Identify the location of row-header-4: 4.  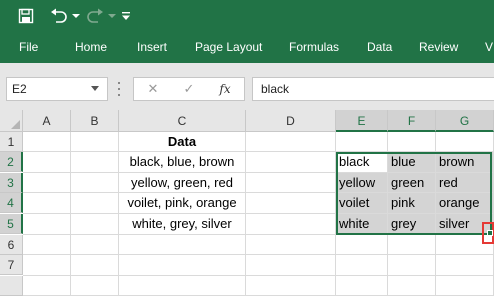
(11, 203).